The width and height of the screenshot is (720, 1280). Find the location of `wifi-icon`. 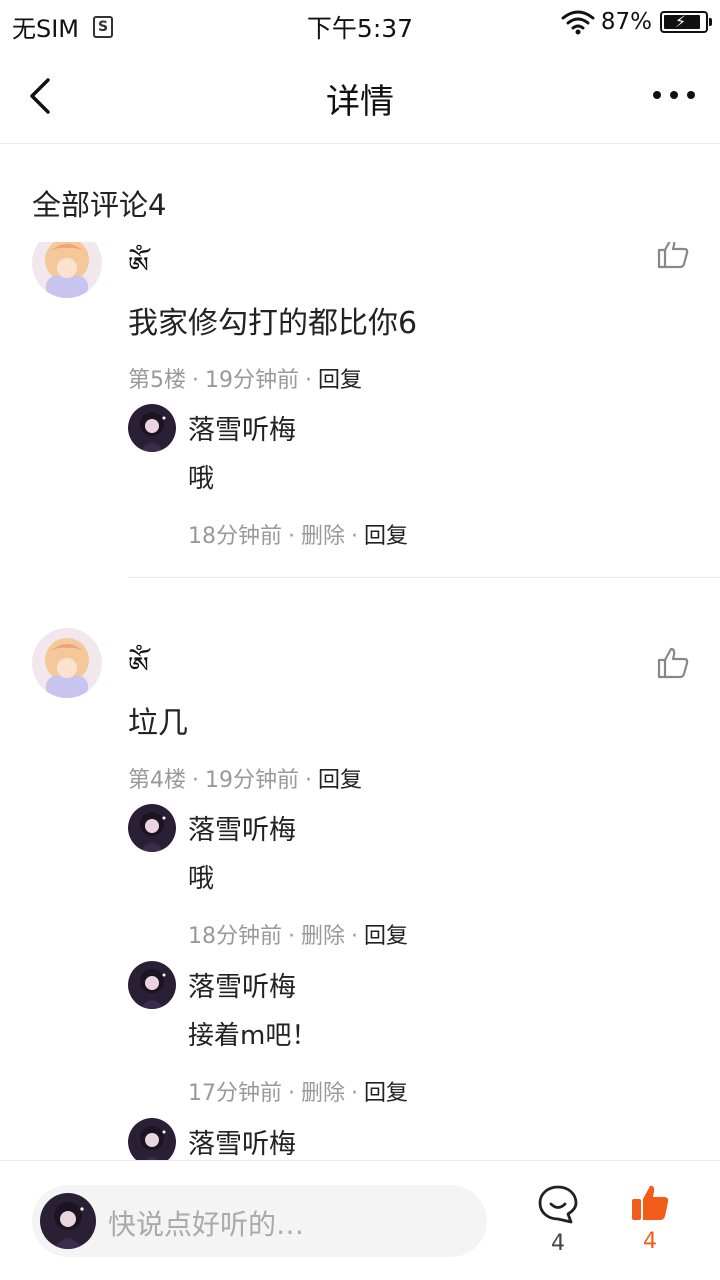

wifi-icon is located at coordinates (578, 22).